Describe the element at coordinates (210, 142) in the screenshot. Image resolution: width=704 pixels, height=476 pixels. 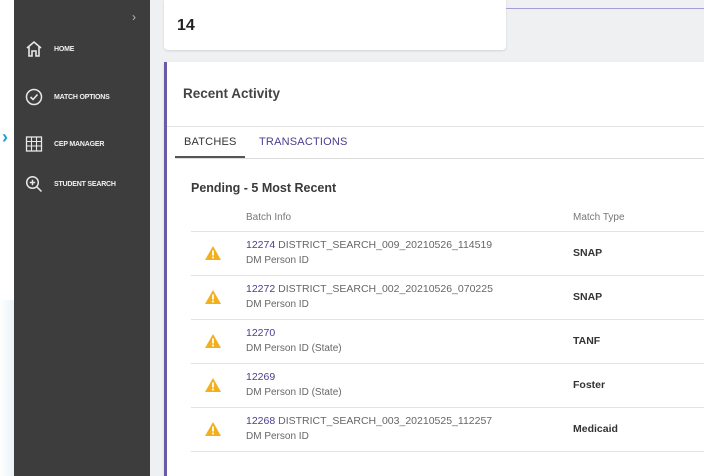
I see `tab-batches: BATCHES` at that location.